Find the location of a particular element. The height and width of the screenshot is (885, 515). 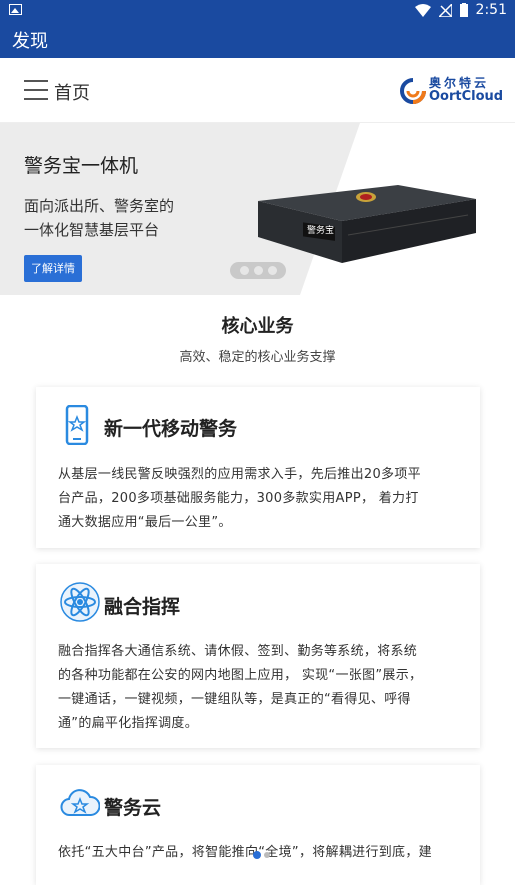

hero-line1: 面向派出所、警务室的 is located at coordinates (99, 206).